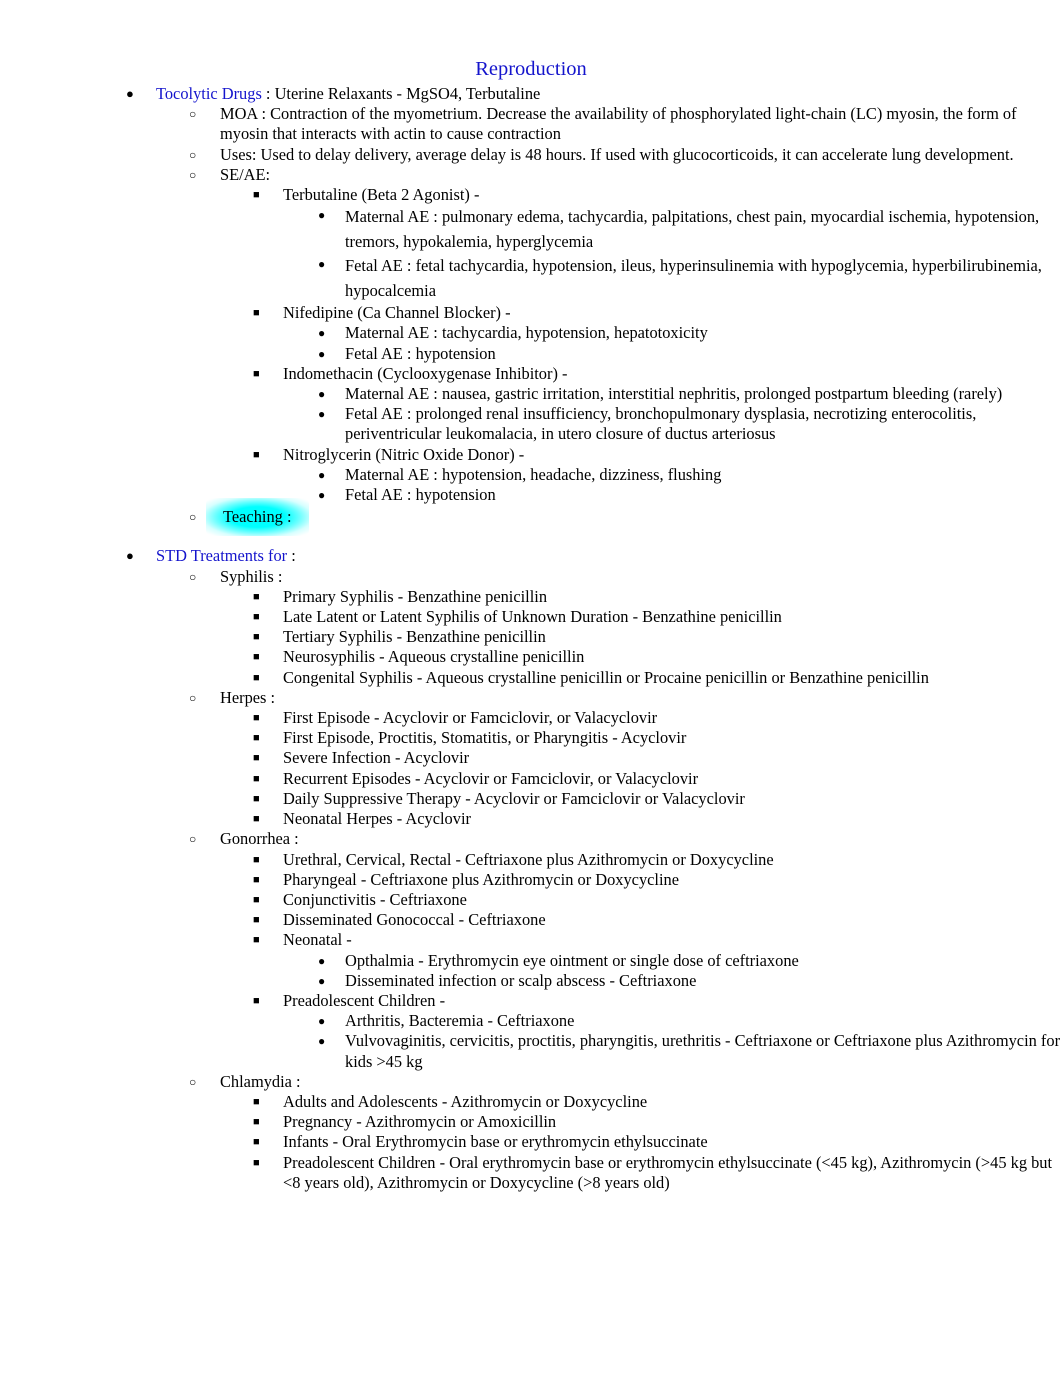 Image resolution: width=1062 pixels, height=1377 pixels. Describe the element at coordinates (531, 455) in the screenshot. I see `list-item-drug: ■ Nitroglycerin (Nitric Oxide Donor) -` at that location.